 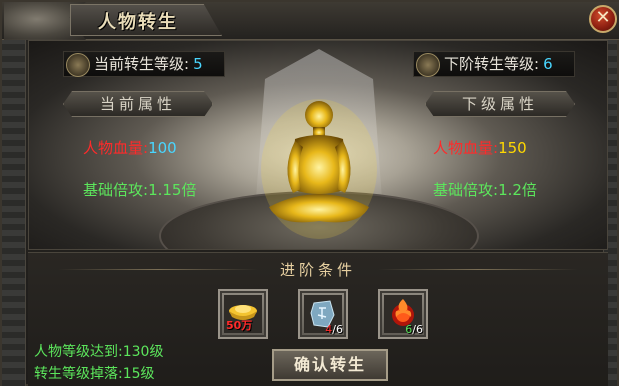 I want to click on current-level-box: 当前转生等级: 5, so click(x=144, y=64).